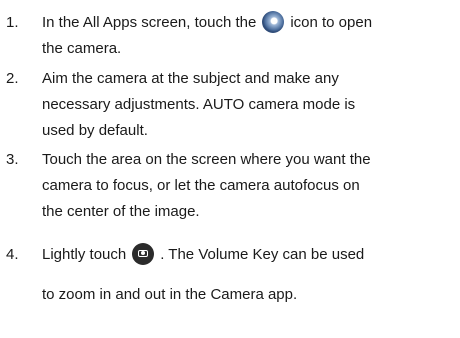  What do you see at coordinates (82, 48) in the screenshot?
I see `step-line: the camera.` at bounding box center [82, 48].